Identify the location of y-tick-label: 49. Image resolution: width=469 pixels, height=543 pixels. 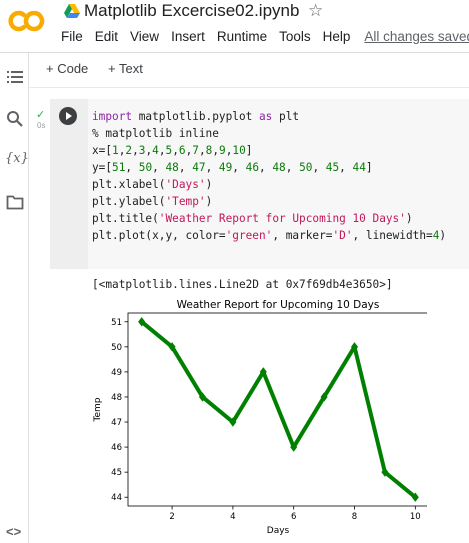
(116, 373).